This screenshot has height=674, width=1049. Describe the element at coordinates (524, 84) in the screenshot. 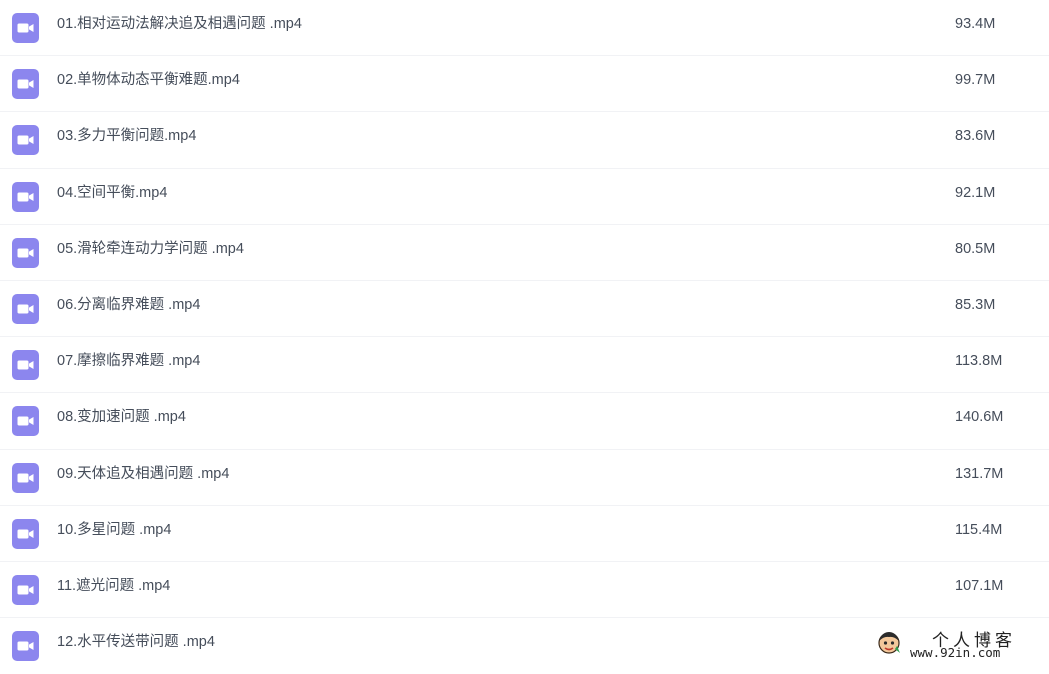

I see `file-row: 02.单物体动态平衡难题.mp4 99.7M` at that location.